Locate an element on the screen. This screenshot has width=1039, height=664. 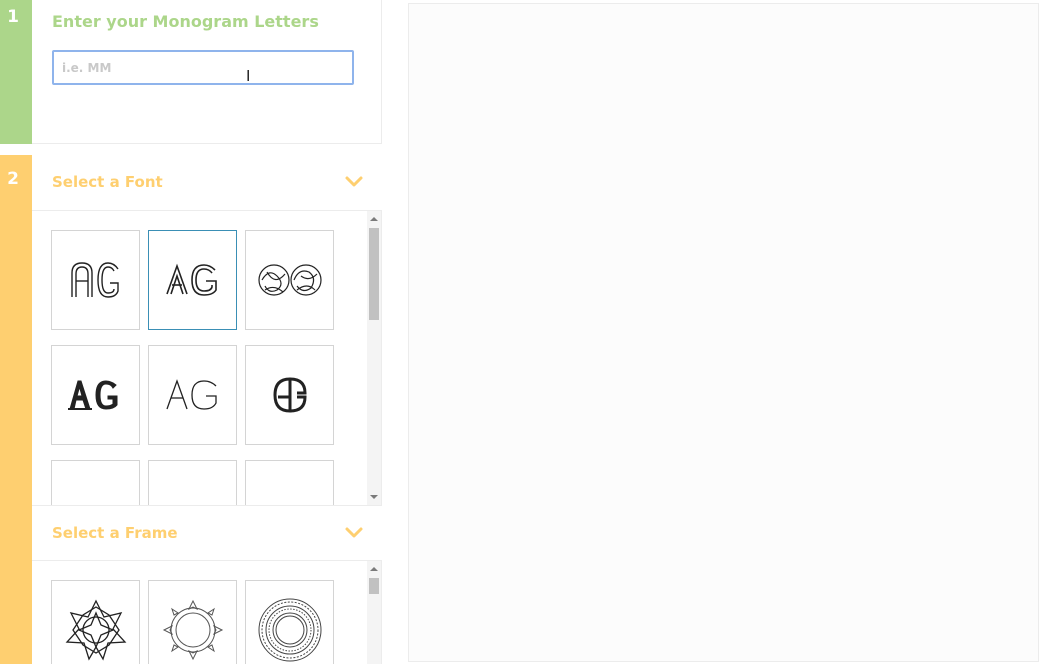
select-font-header: Select a Font is located at coordinates (207, 183).